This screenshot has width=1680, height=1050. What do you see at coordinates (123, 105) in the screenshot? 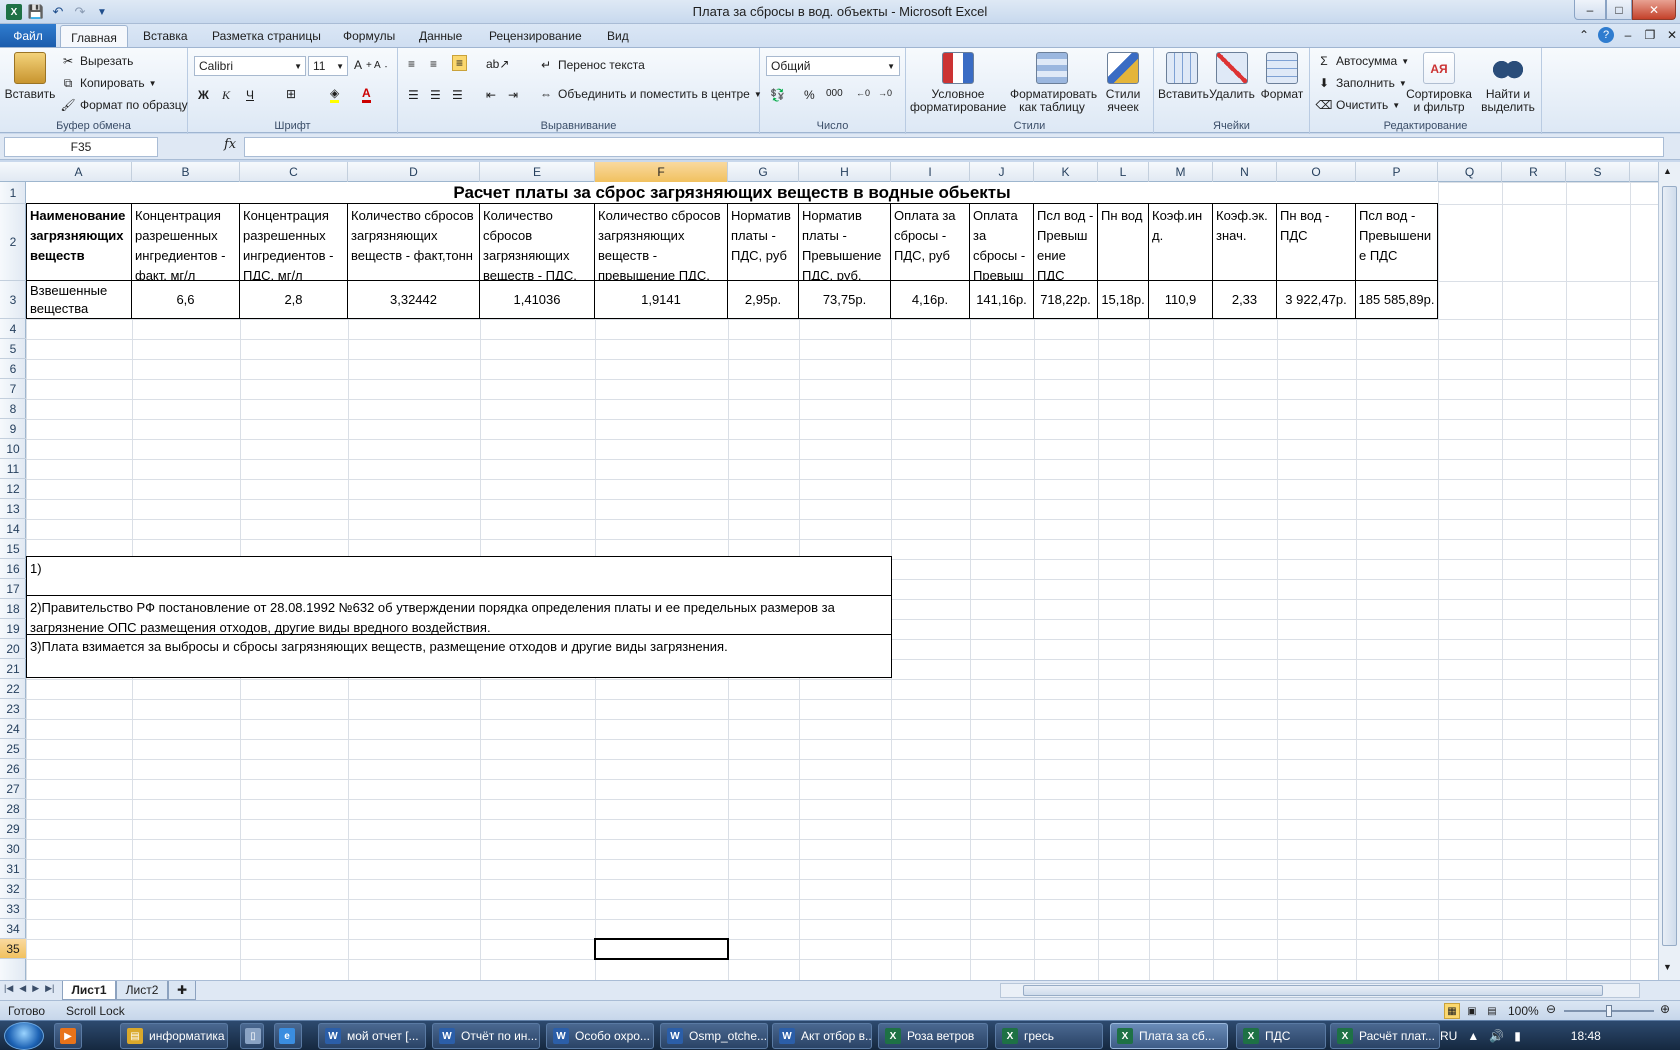
I see `format-painter-button: 🖌 Формат по образцу` at bounding box center [123, 105].